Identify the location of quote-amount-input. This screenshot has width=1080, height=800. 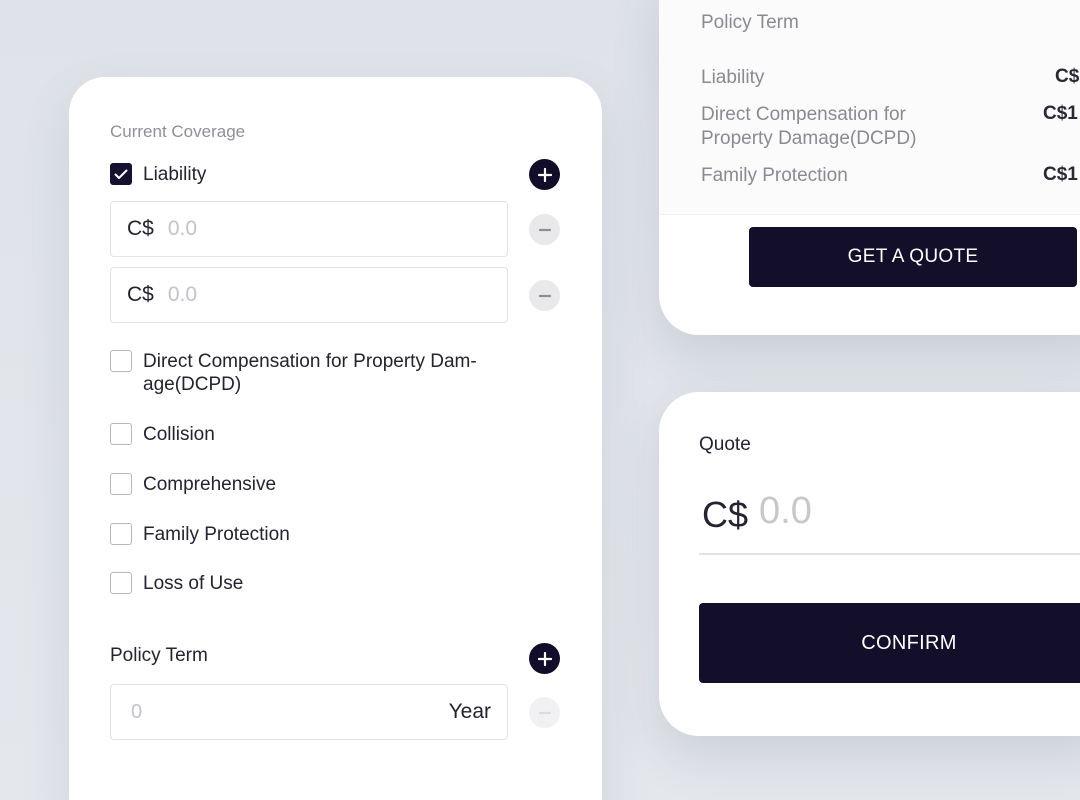
(909, 511).